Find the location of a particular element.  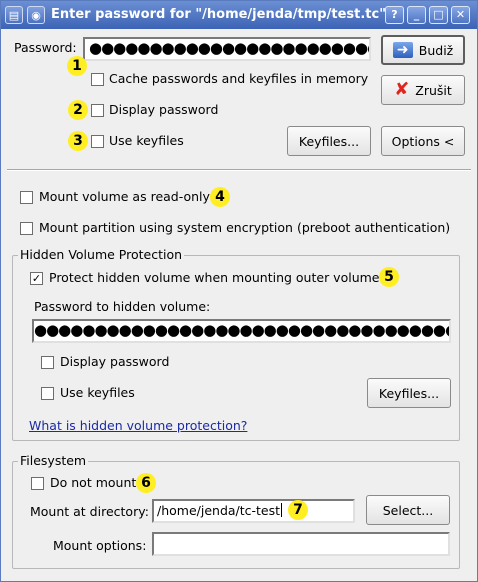

hidden-password-masked-value: ●●●●●●●●●●●●●●●●●●●●●●●●●●●●●●●●●●●● is located at coordinates (242, 330).